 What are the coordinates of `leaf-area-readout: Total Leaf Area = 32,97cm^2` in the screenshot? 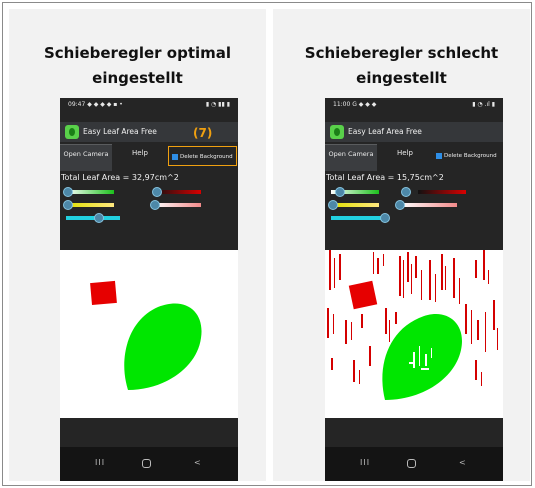 It's located at (120, 177).